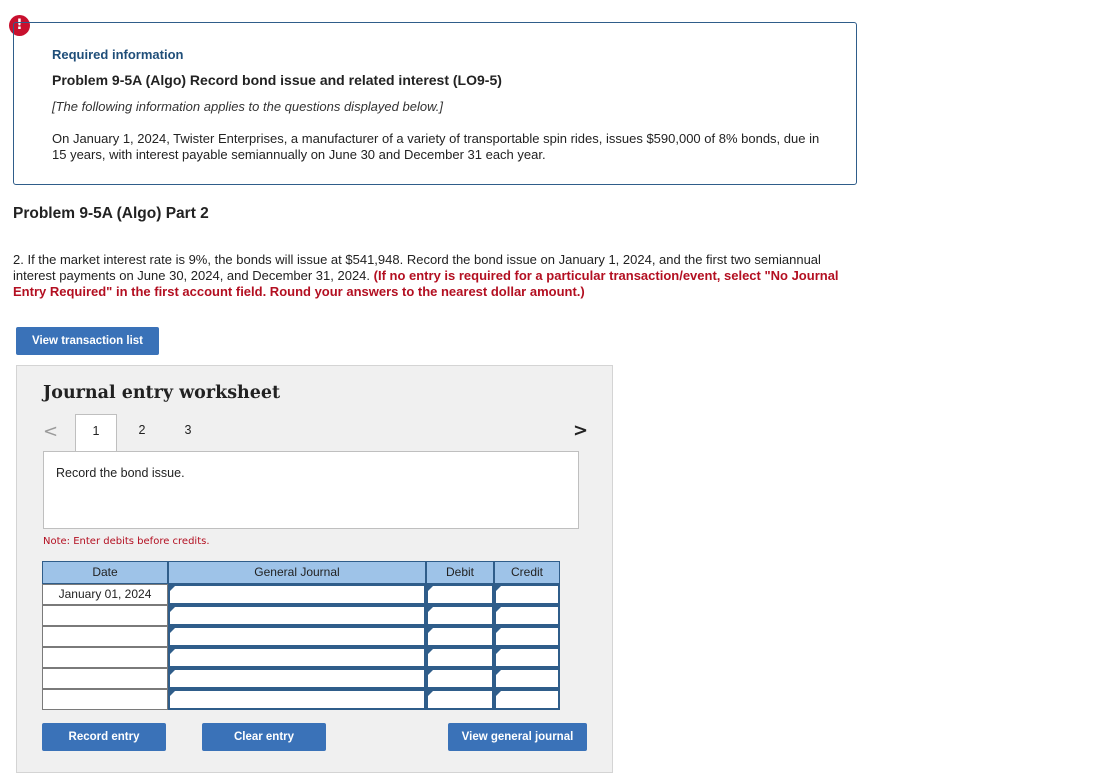 The image size is (1117, 783). Describe the element at coordinates (104, 737) in the screenshot. I see `record-entry-button: Record entry` at that location.